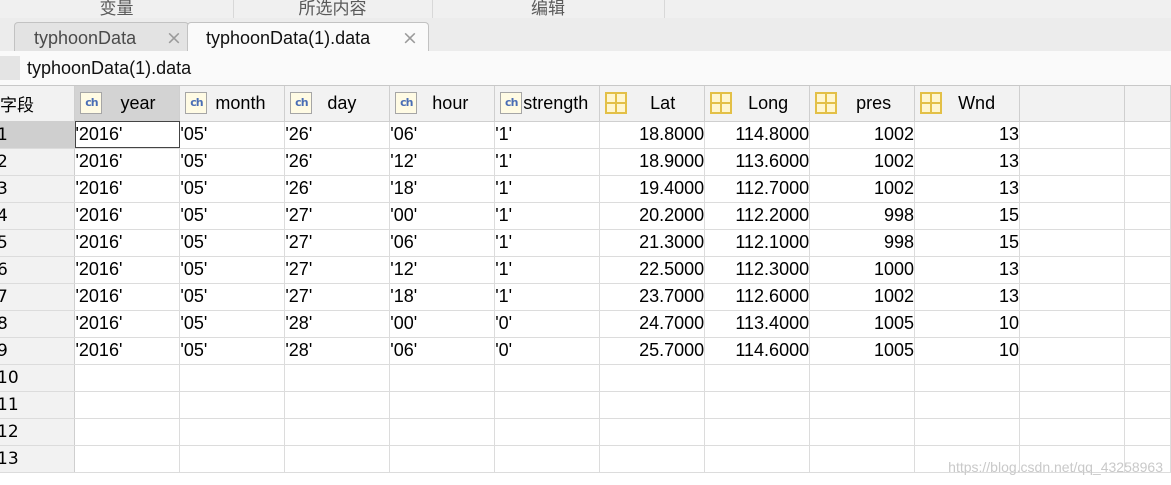  I want to click on table-cell: 114.6000, so click(757, 351).